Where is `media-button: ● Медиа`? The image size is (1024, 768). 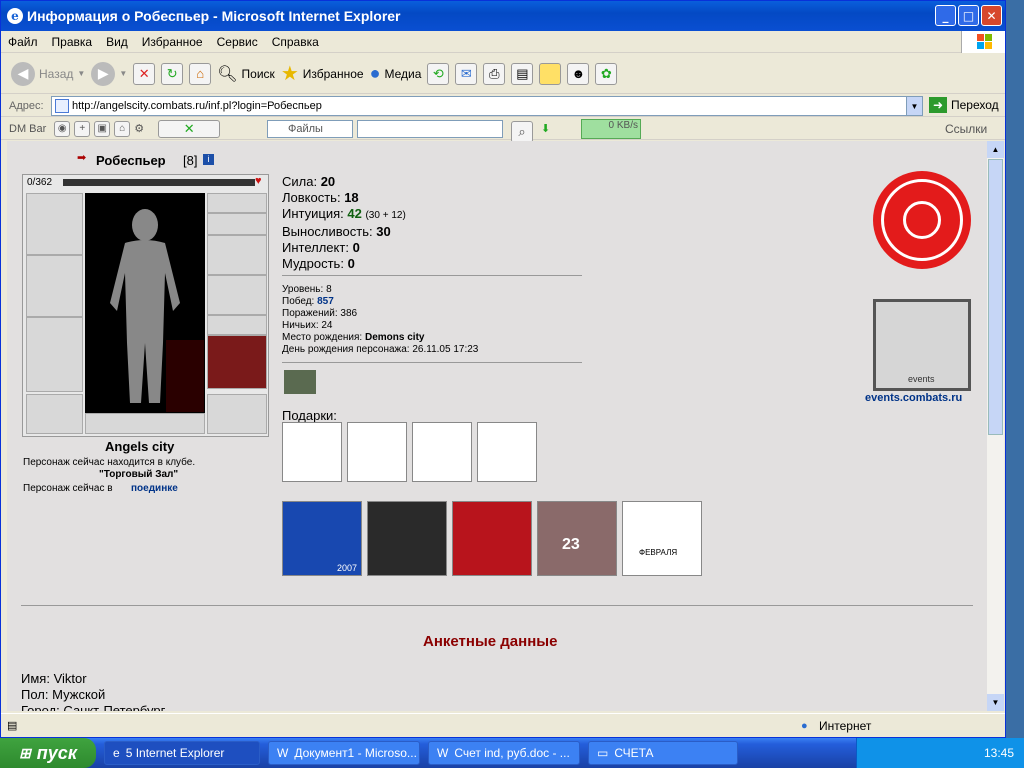
media-button: ● Медиа is located at coordinates (396, 73).